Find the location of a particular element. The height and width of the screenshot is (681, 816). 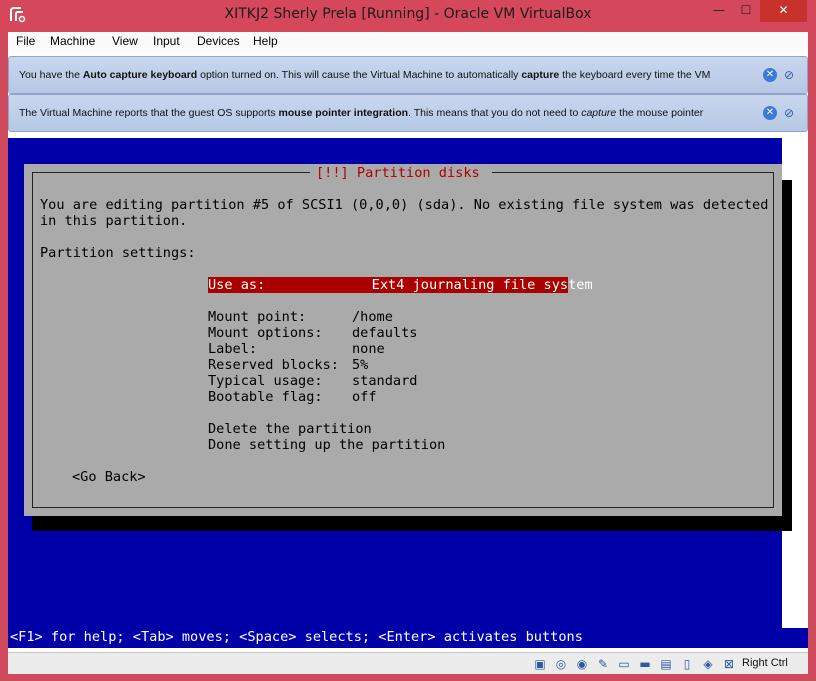

settings-label: Bootable flag: is located at coordinates (265, 397).